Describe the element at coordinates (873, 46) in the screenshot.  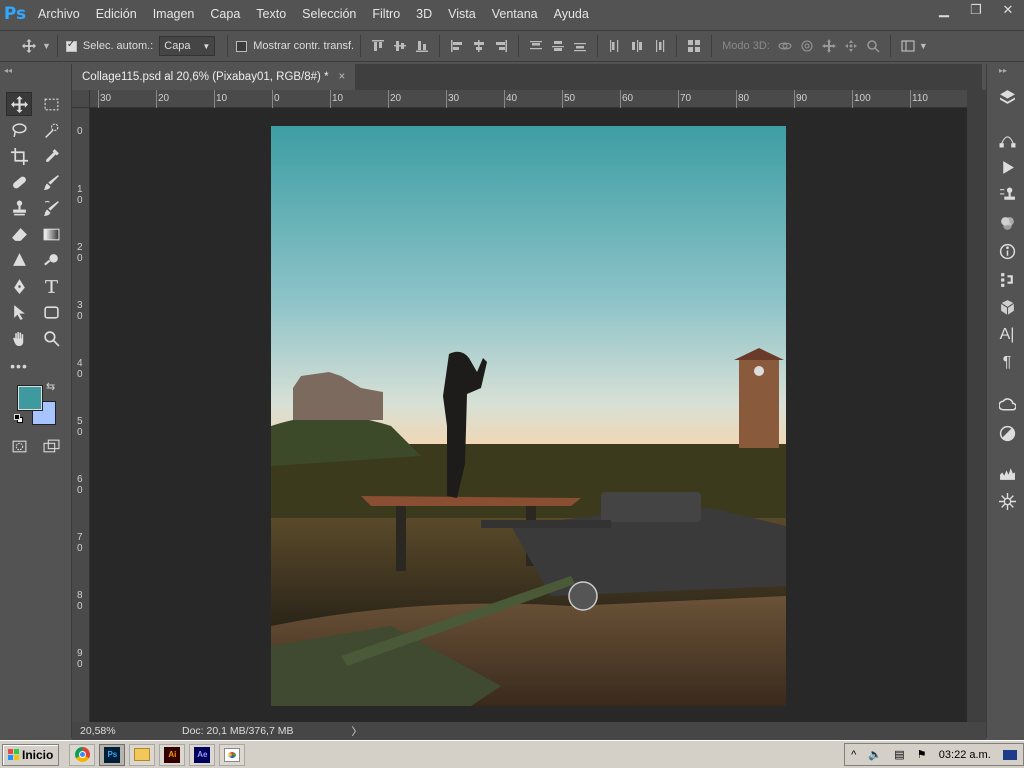
I see `scale-3d-icon` at that location.